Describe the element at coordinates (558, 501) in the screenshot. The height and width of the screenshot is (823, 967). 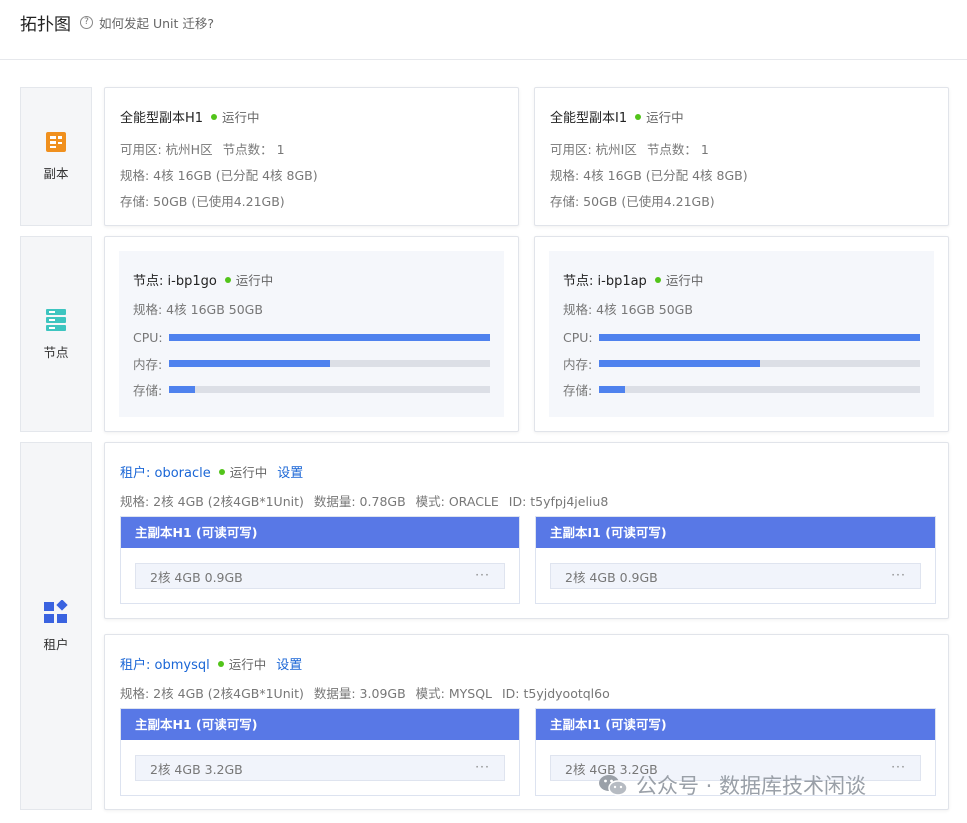
I see `tenant-id: ID: t5yfpj4jeliu8` at that location.